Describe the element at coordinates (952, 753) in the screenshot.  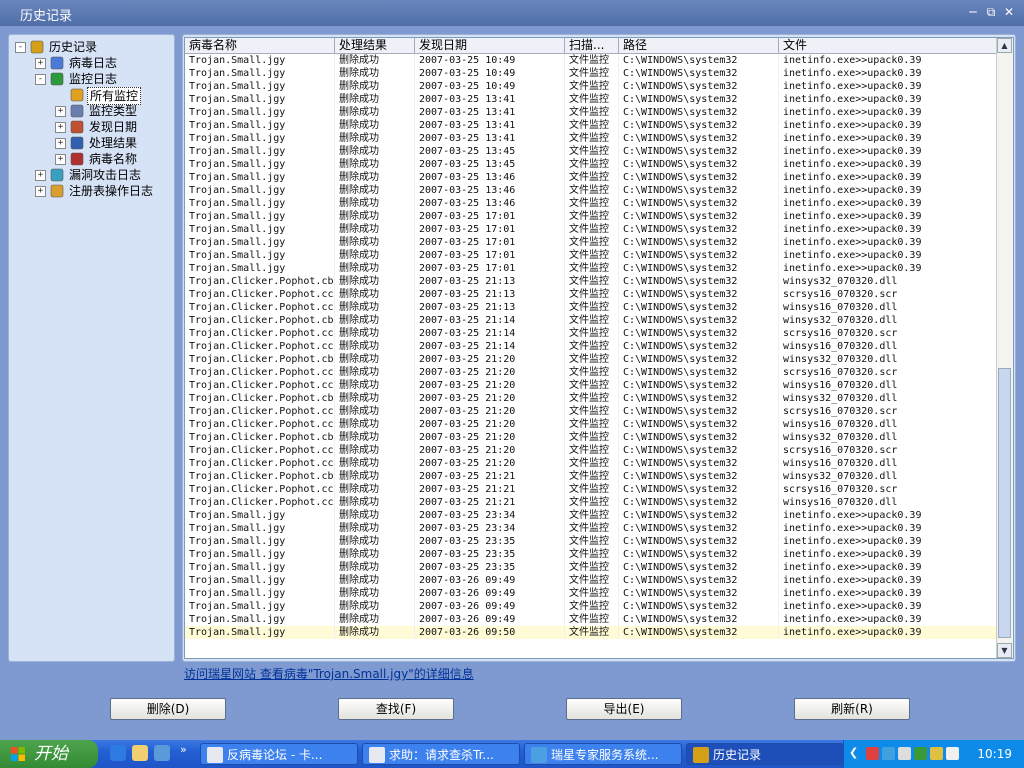
I see `ime-icon` at that location.